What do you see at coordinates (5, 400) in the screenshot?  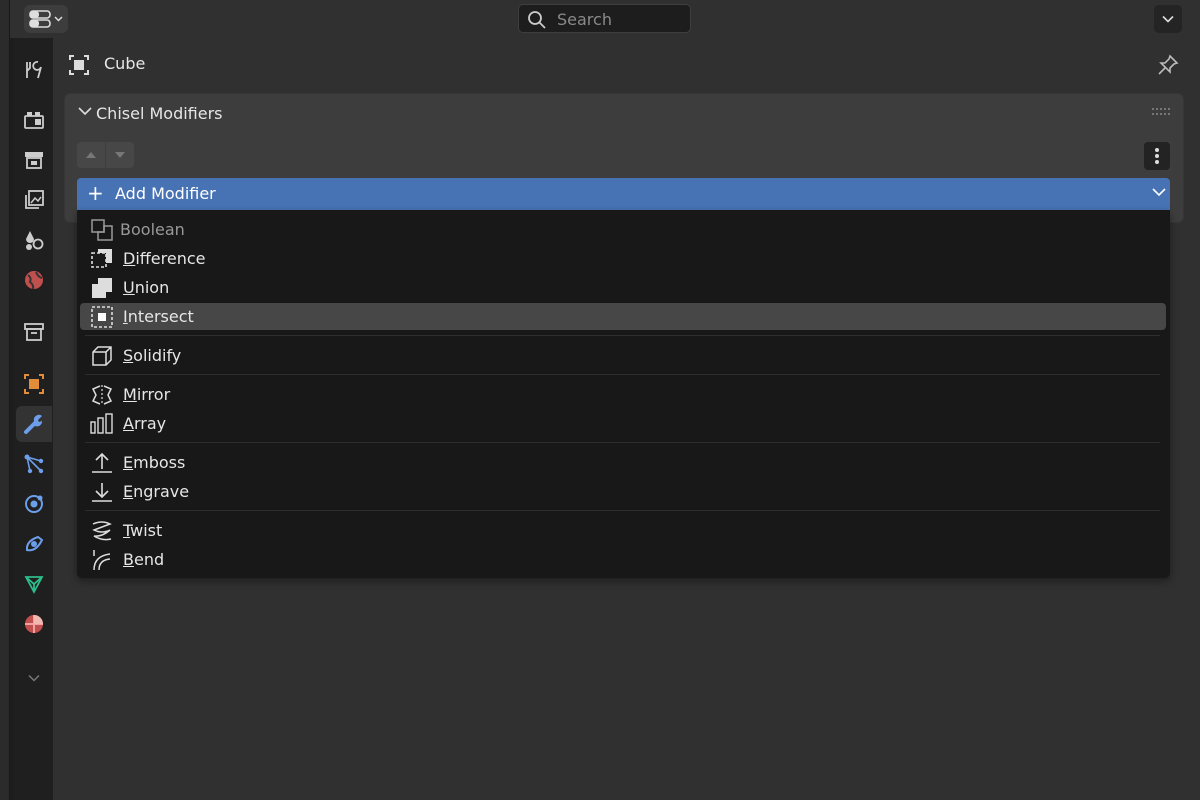 I see `window-edge` at bounding box center [5, 400].